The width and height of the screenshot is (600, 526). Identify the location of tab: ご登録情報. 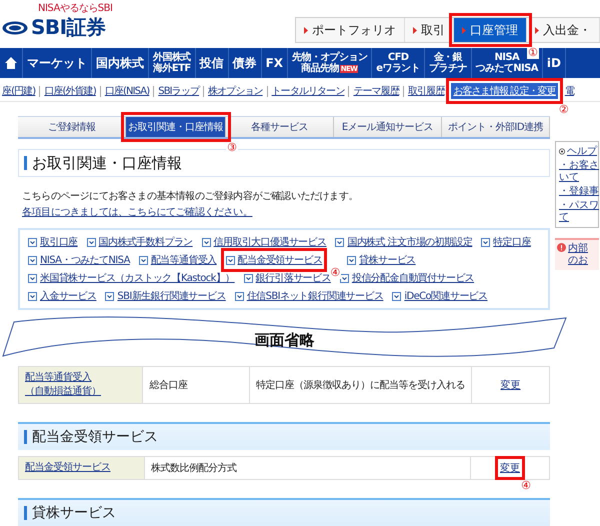
(72, 127).